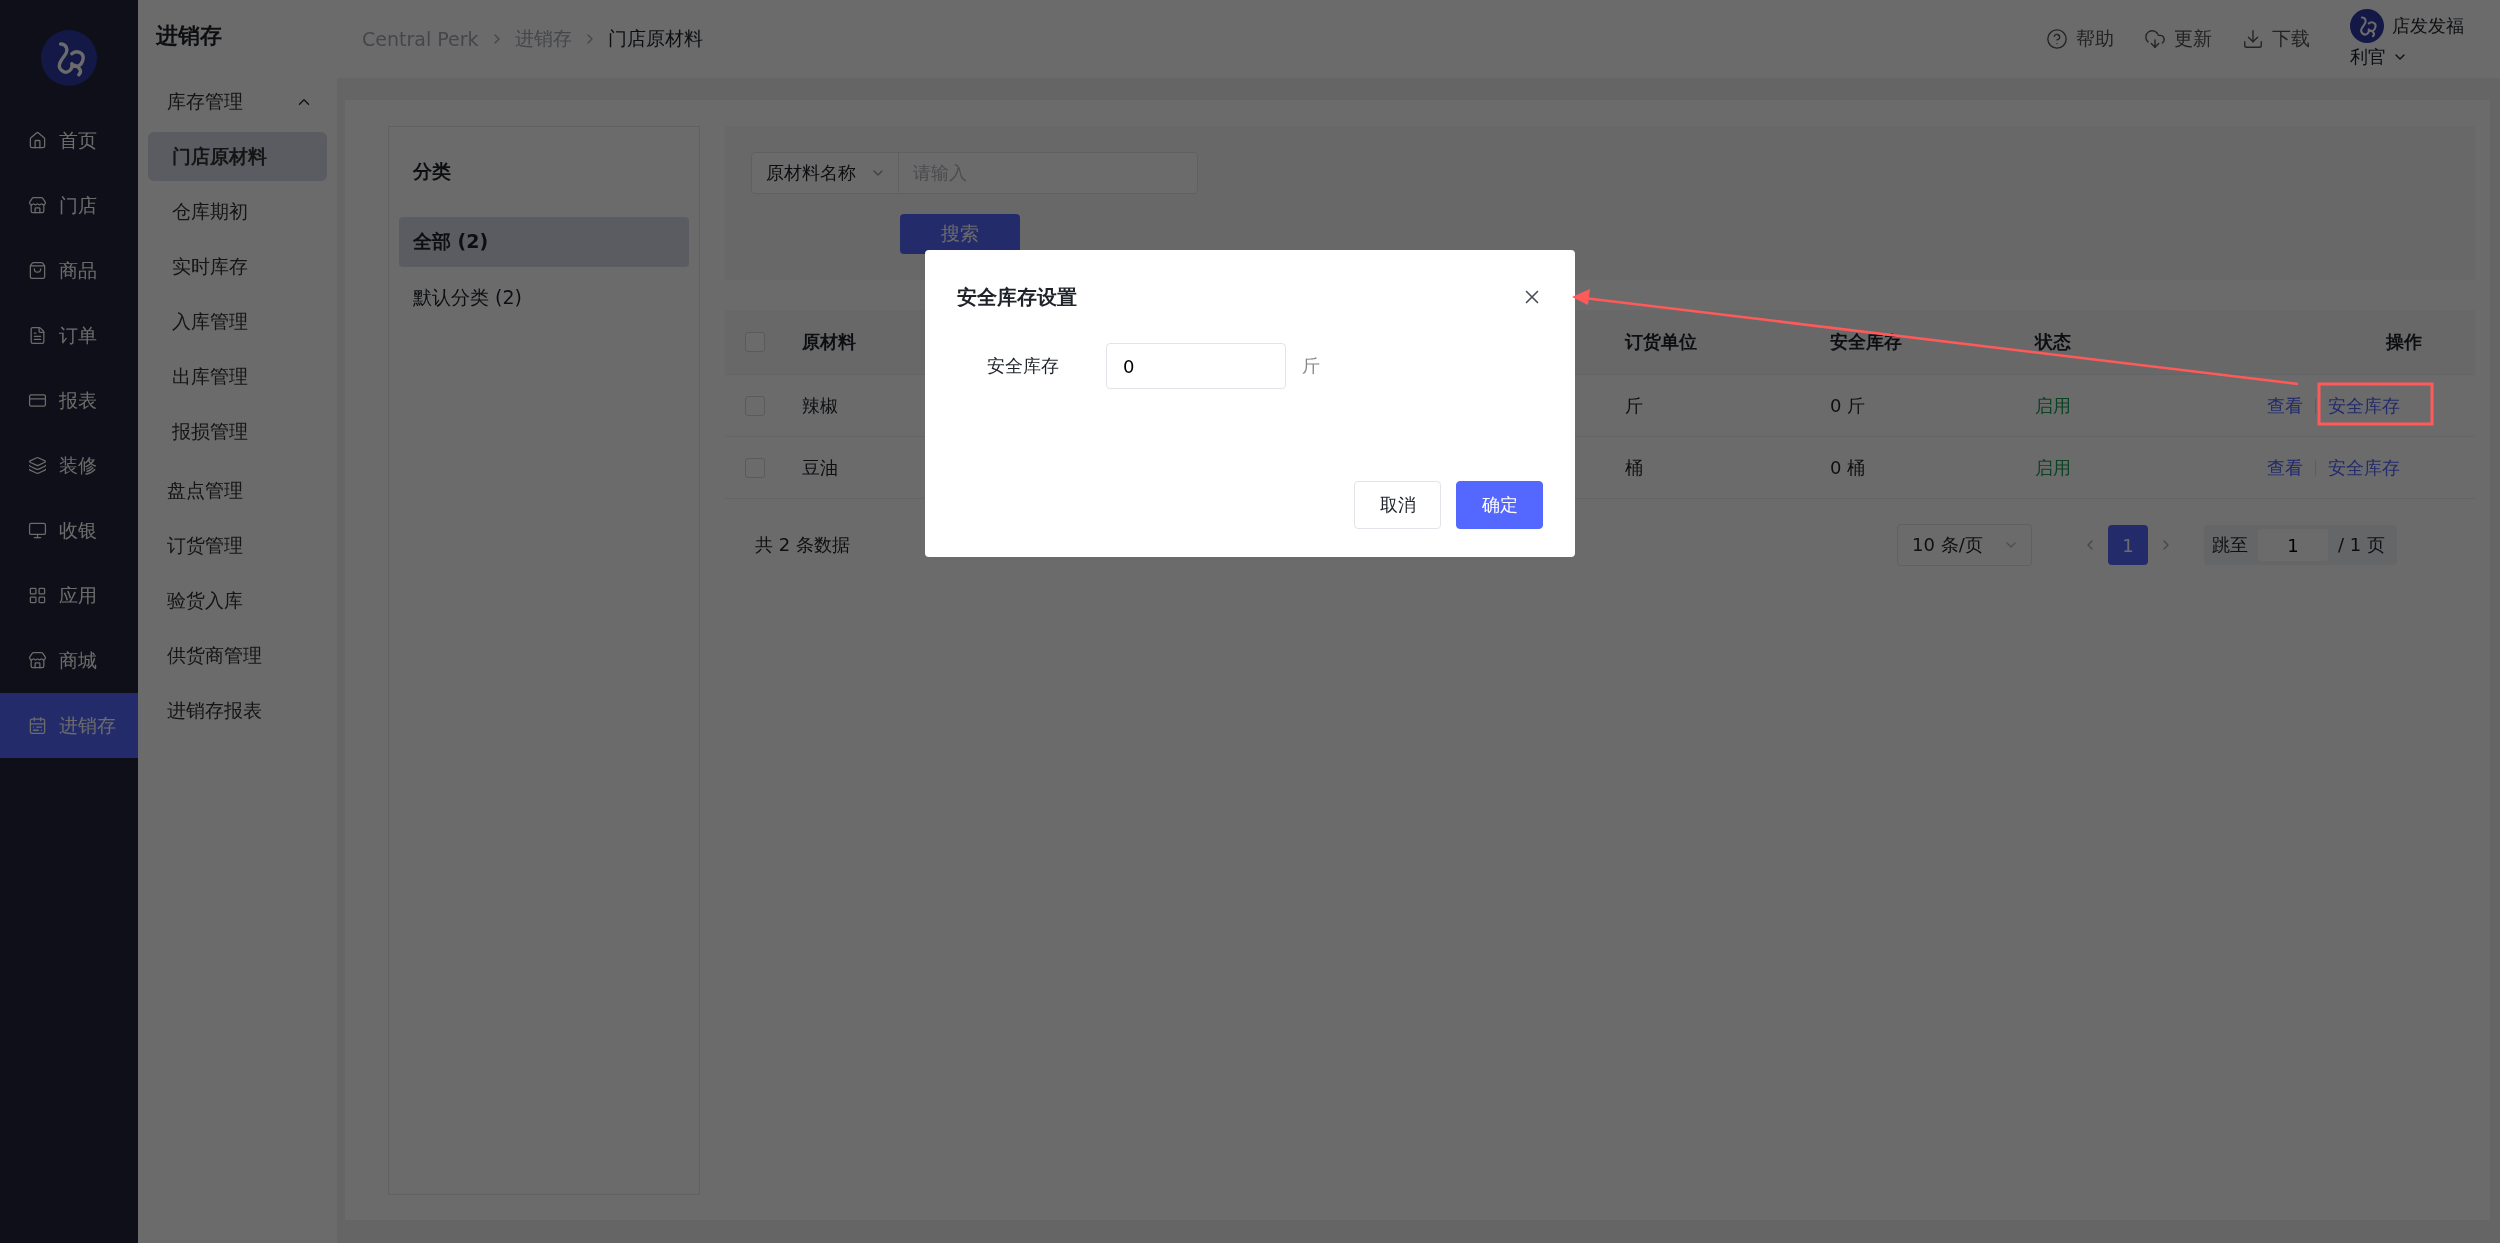 The width and height of the screenshot is (2500, 1243). What do you see at coordinates (1848, 405) in the screenshot?
I see `table-cell-text: 0 斤` at bounding box center [1848, 405].